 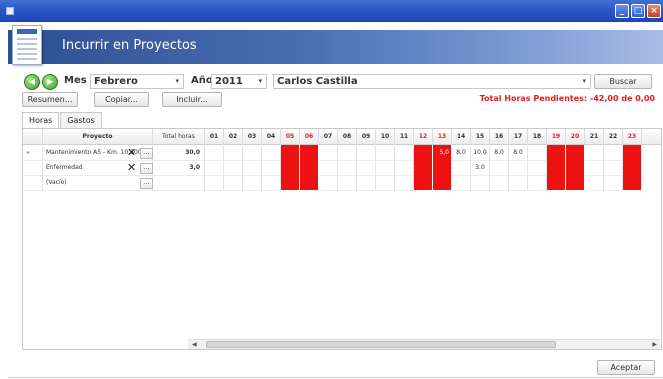 I want to click on scroll-left-icon: ◀, so click(x=194, y=344).